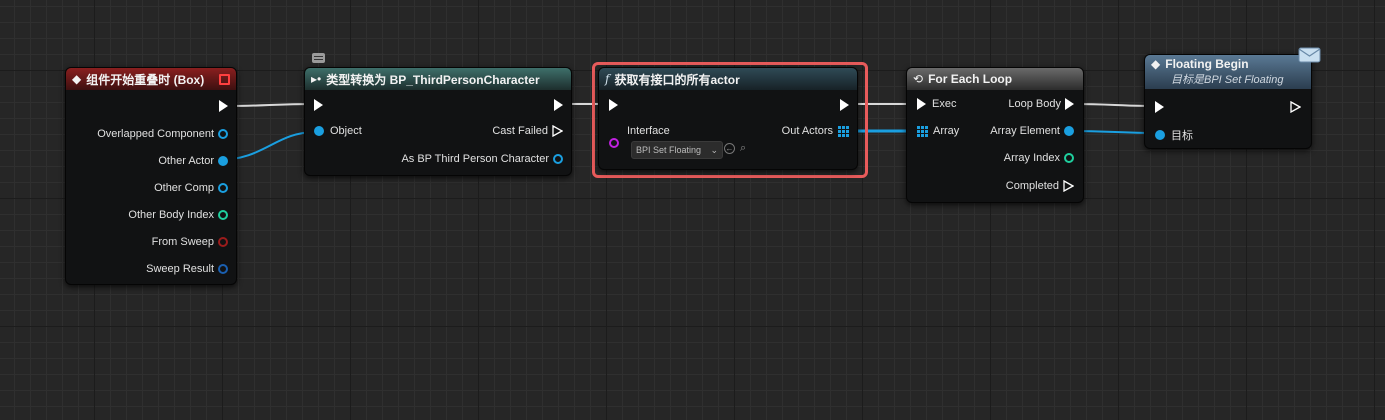 The width and height of the screenshot is (1385, 420). I want to click on pin-row-target: 目标, so click(1174, 135).